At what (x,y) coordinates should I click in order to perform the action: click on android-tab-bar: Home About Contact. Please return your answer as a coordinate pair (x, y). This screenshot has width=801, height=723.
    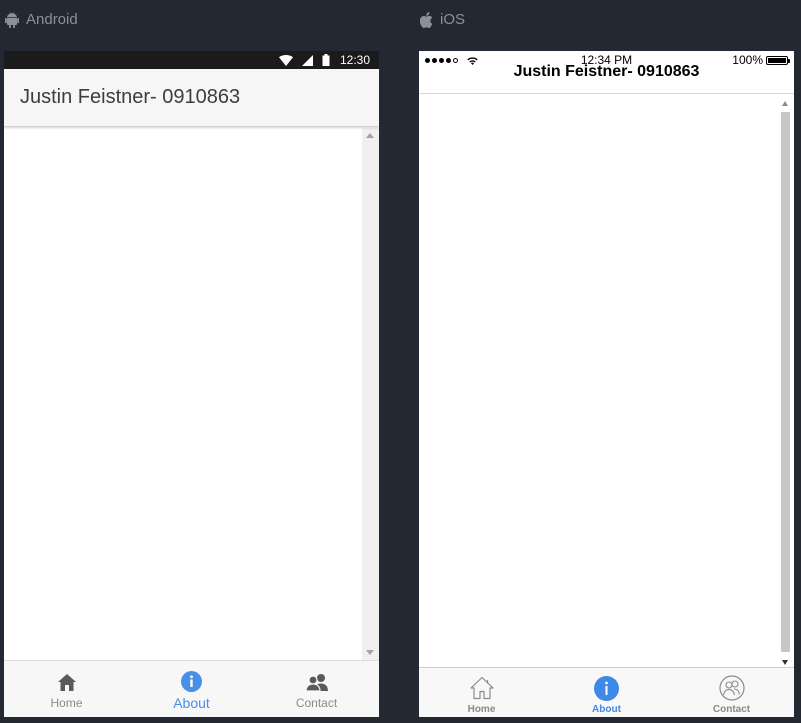
    Looking at the image, I should click on (191, 688).